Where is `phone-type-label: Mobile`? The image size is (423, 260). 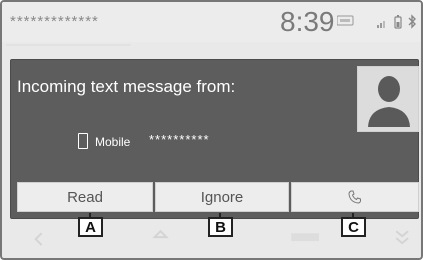 phone-type-label: Mobile is located at coordinates (113, 142).